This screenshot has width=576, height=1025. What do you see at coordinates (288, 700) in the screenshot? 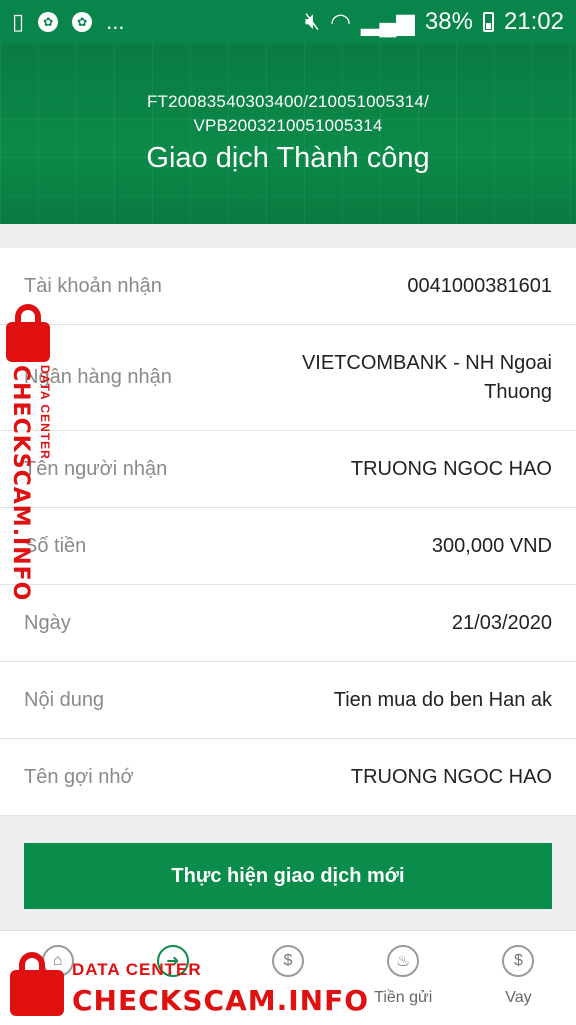
I see `detail-row-content: Nội dung Tien mua do ben Han ak` at bounding box center [288, 700].